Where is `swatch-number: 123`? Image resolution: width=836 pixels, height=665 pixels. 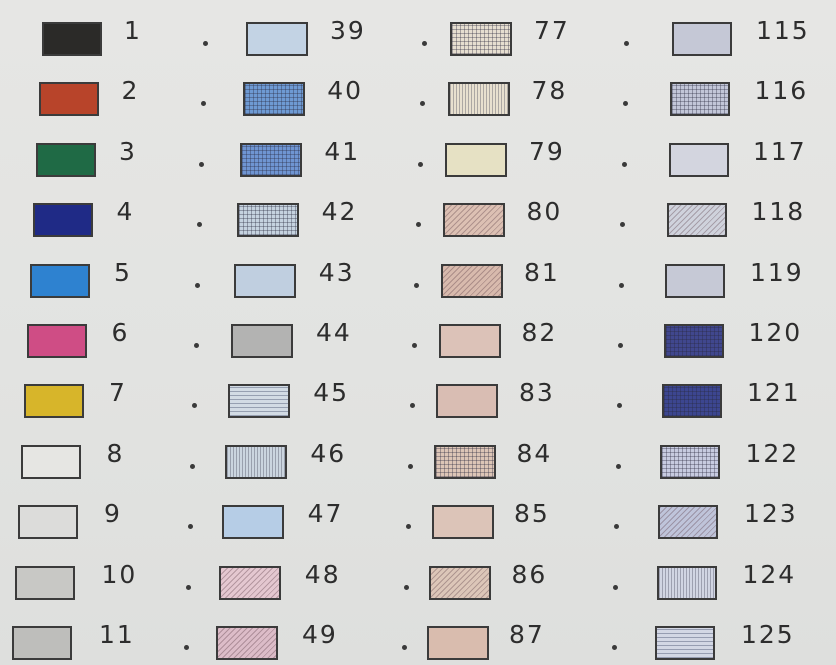
swatch-number: 123 is located at coordinates (771, 514).